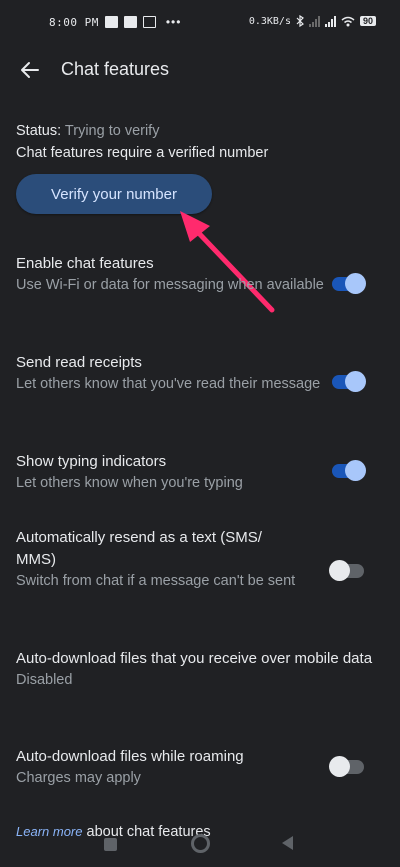  I want to click on auto-download-roaming-toggle, so click(346, 766).